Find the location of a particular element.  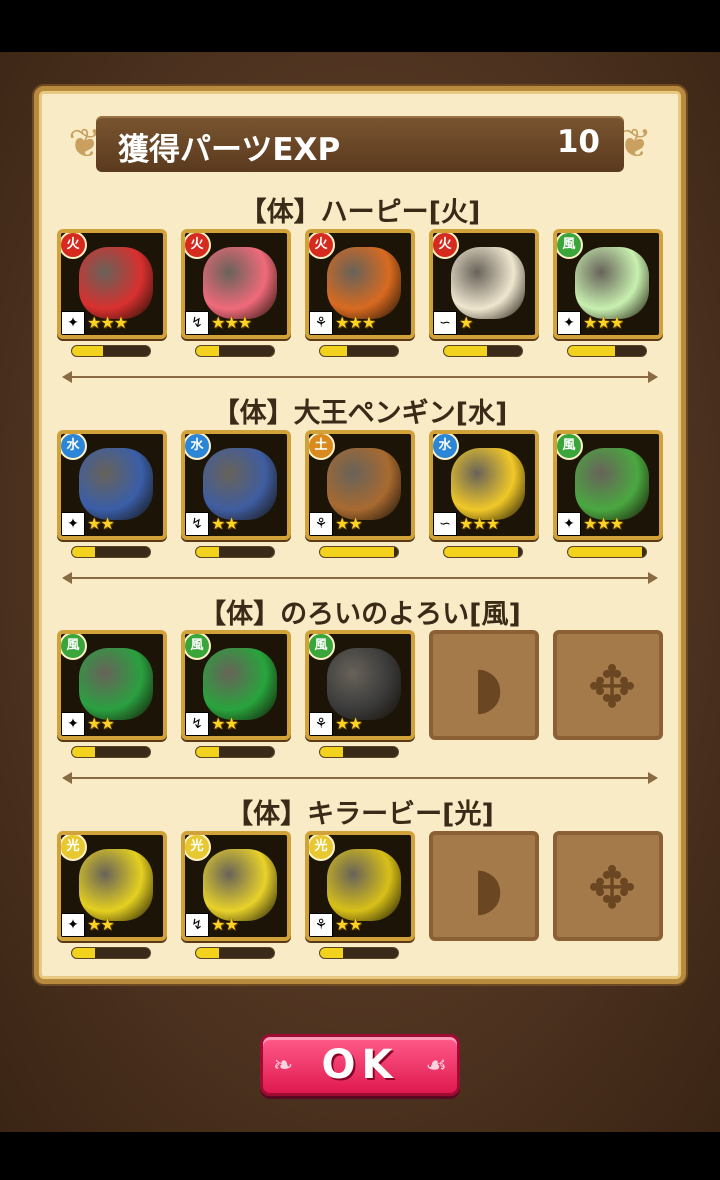

part-slot: 水 ∽ ★★★ is located at coordinates (484, 494).